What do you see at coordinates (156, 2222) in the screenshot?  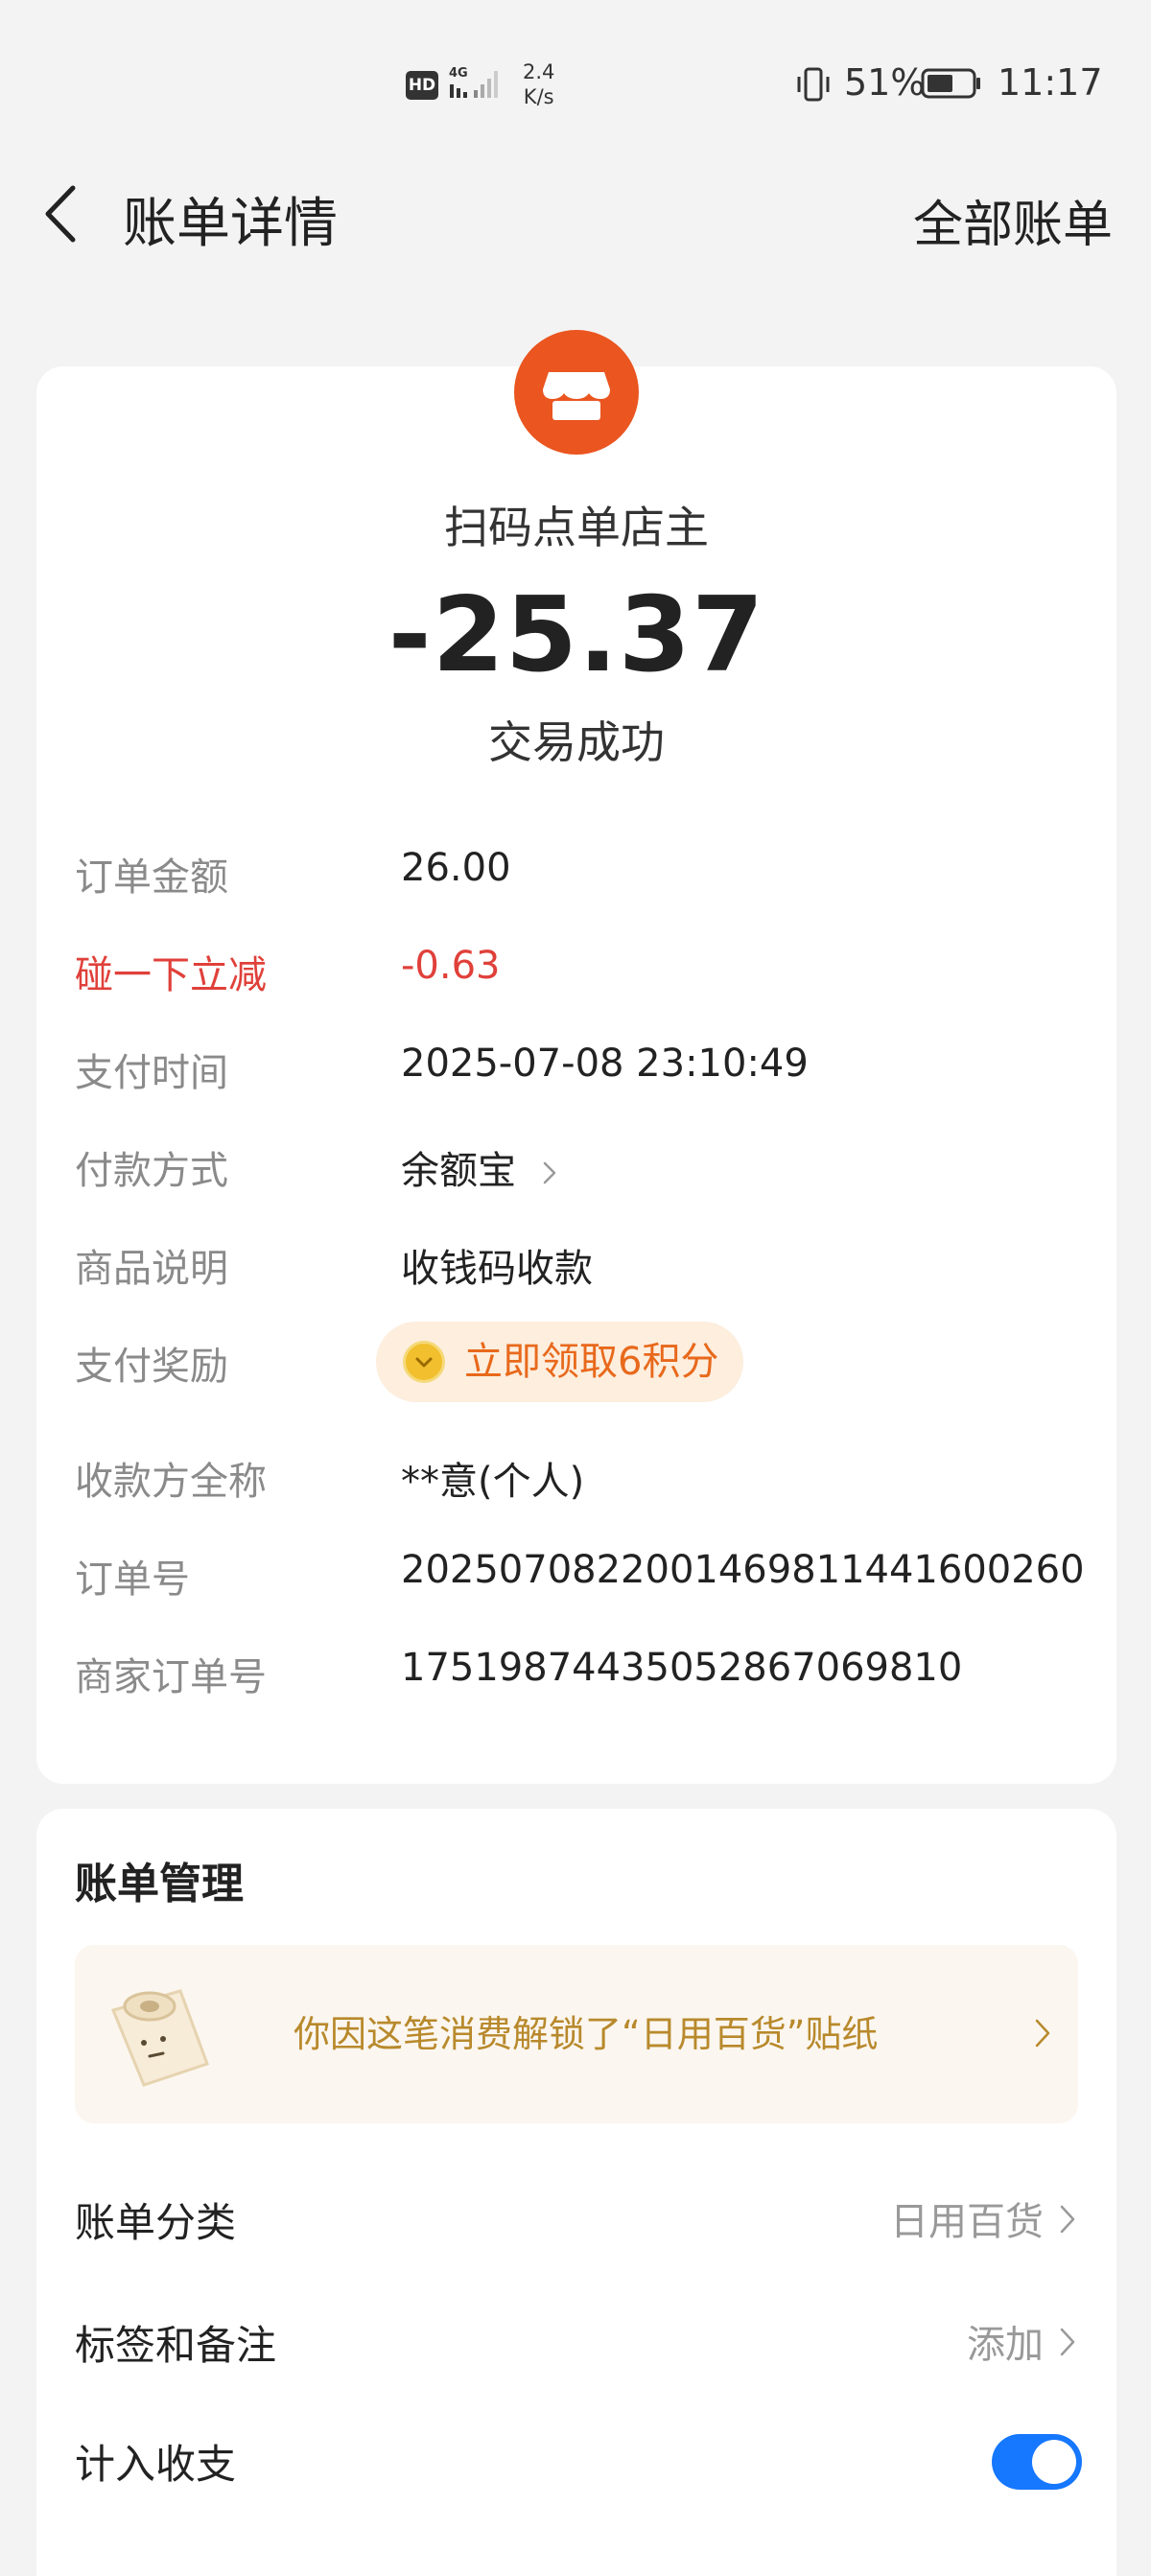 I see `bill-category-label: 账单分类` at bounding box center [156, 2222].